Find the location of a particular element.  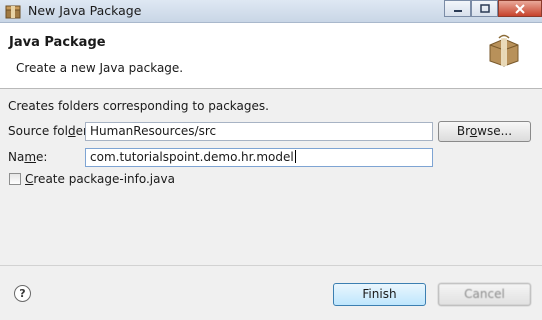

help-icon: ? is located at coordinates (22, 293).